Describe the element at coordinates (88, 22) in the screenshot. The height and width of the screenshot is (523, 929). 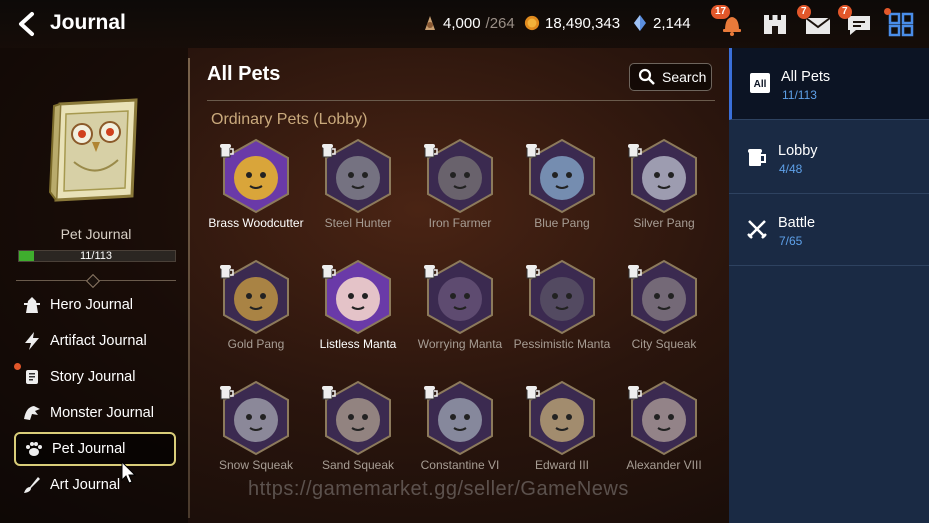
I see `page-title: Journal` at that location.